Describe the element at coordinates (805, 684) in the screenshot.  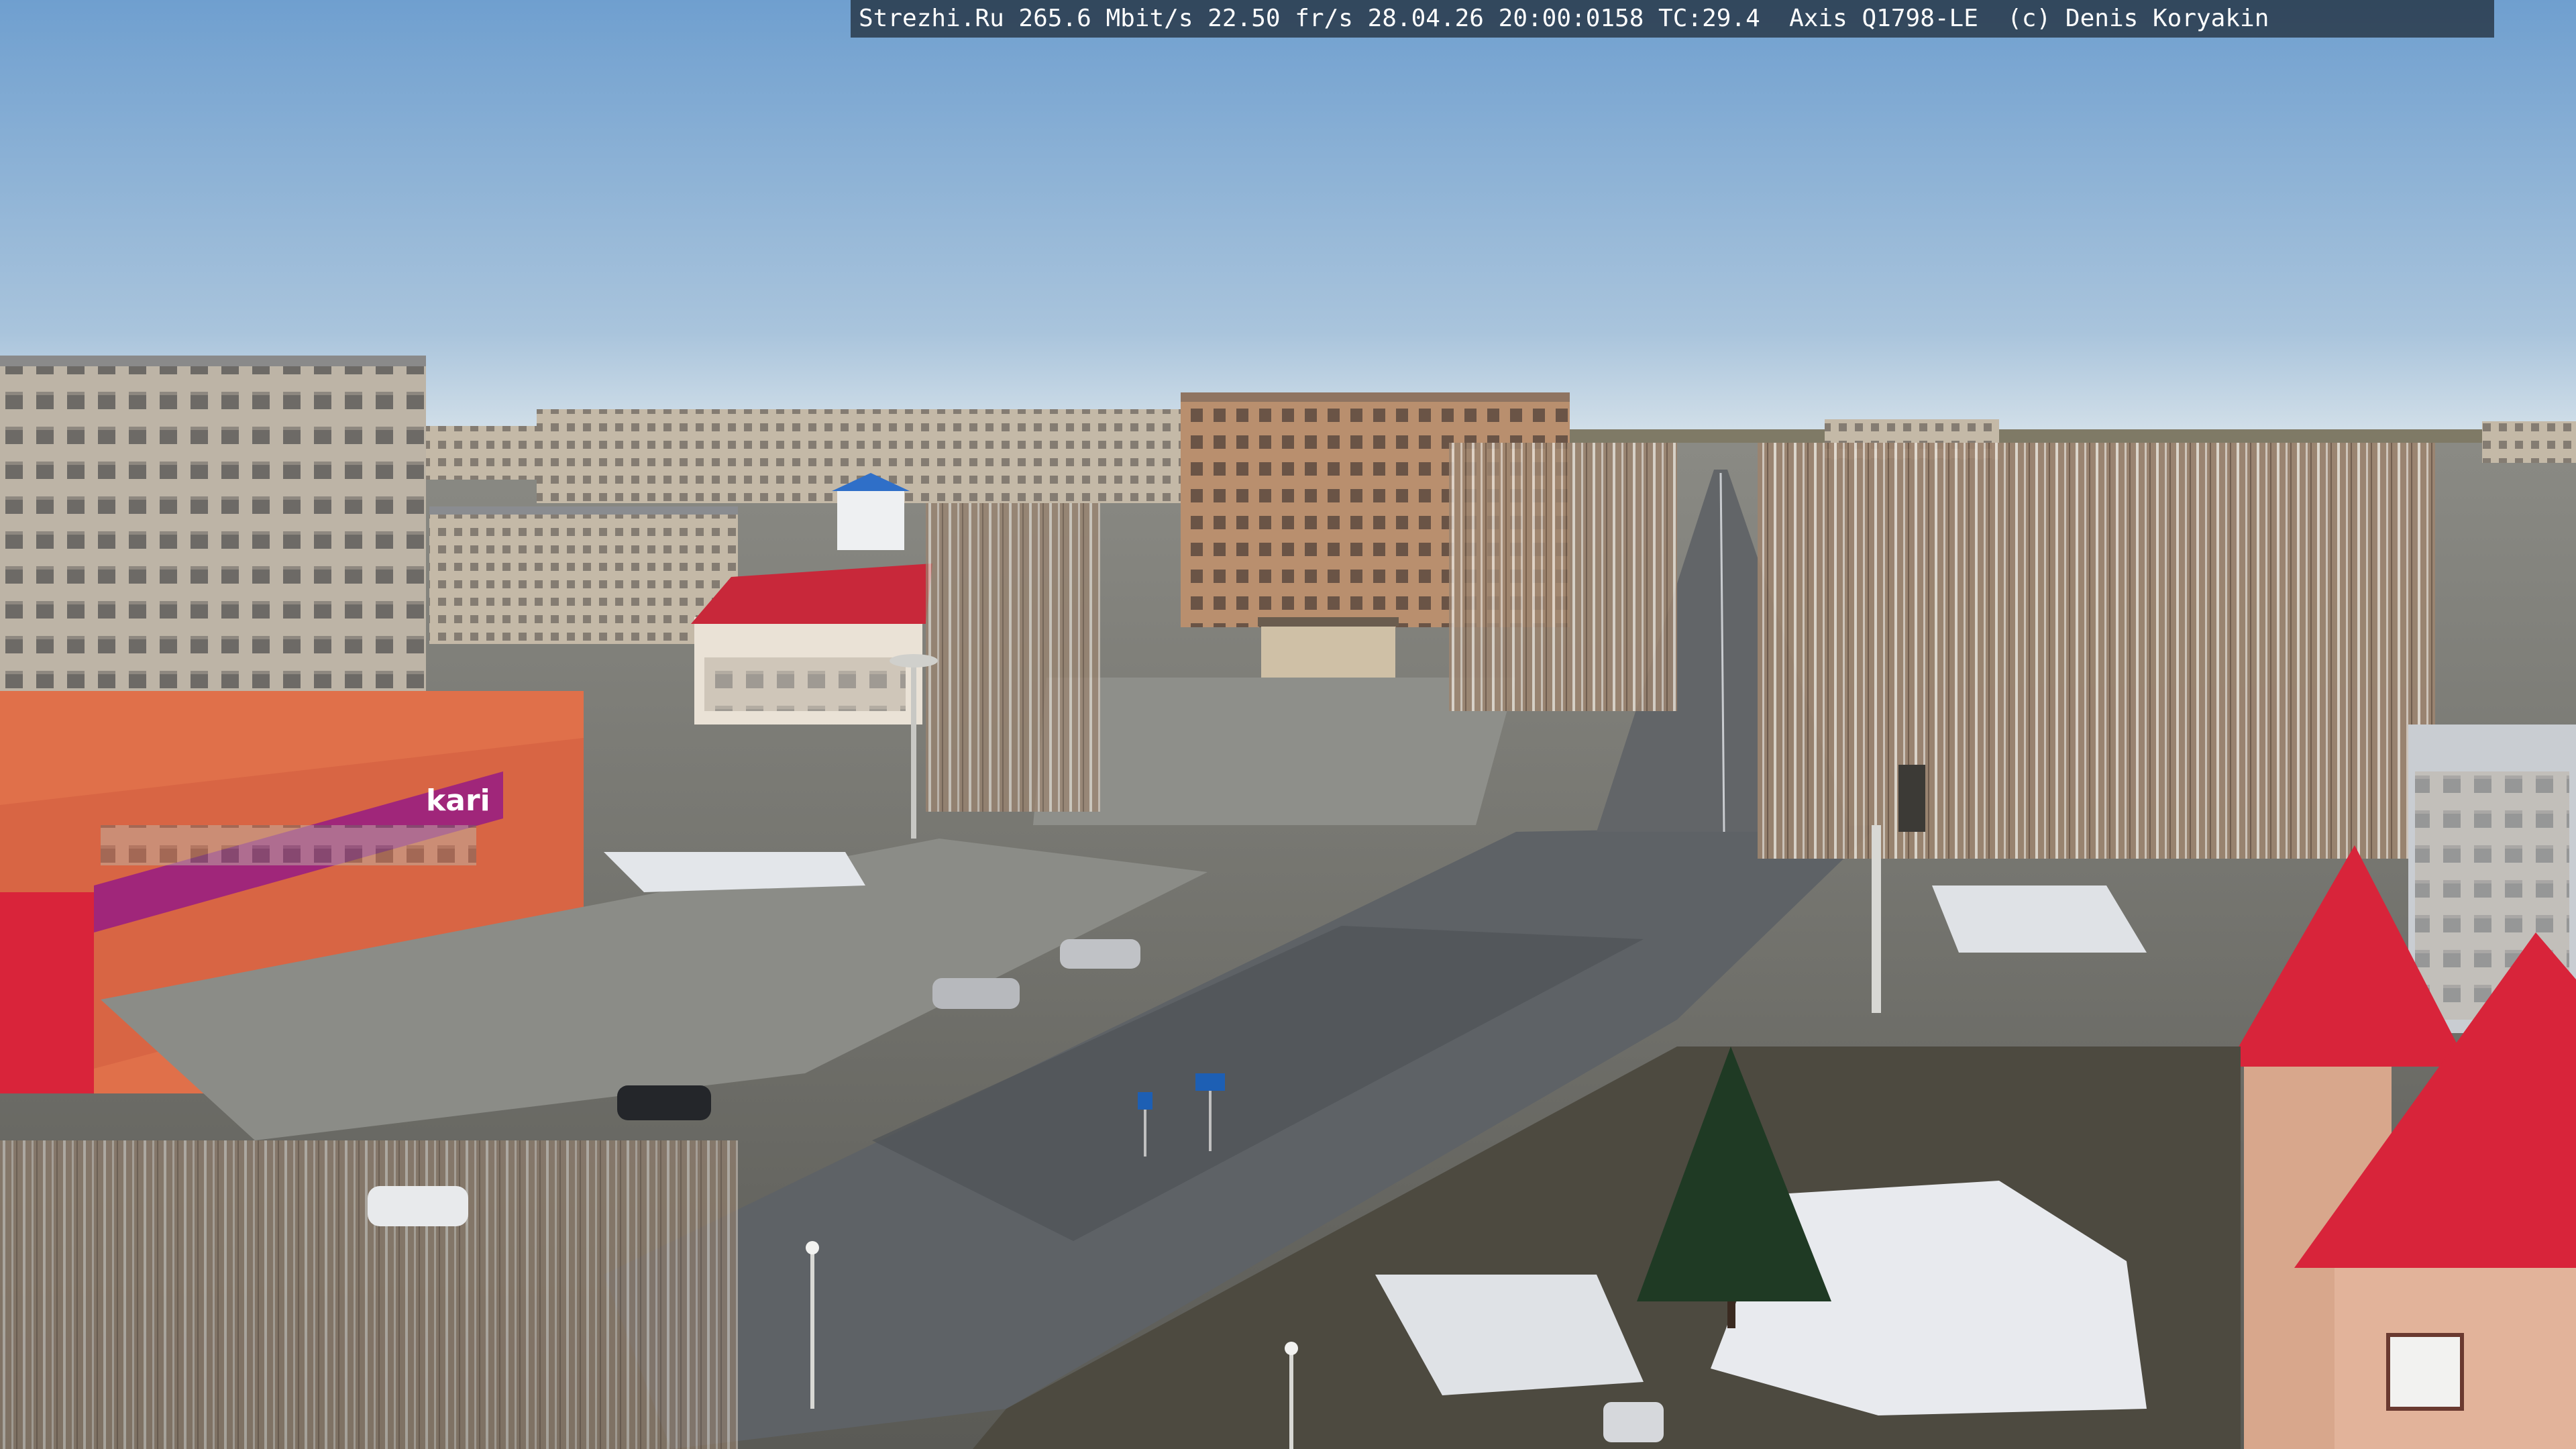
I see `red-roof-building-windows` at that location.